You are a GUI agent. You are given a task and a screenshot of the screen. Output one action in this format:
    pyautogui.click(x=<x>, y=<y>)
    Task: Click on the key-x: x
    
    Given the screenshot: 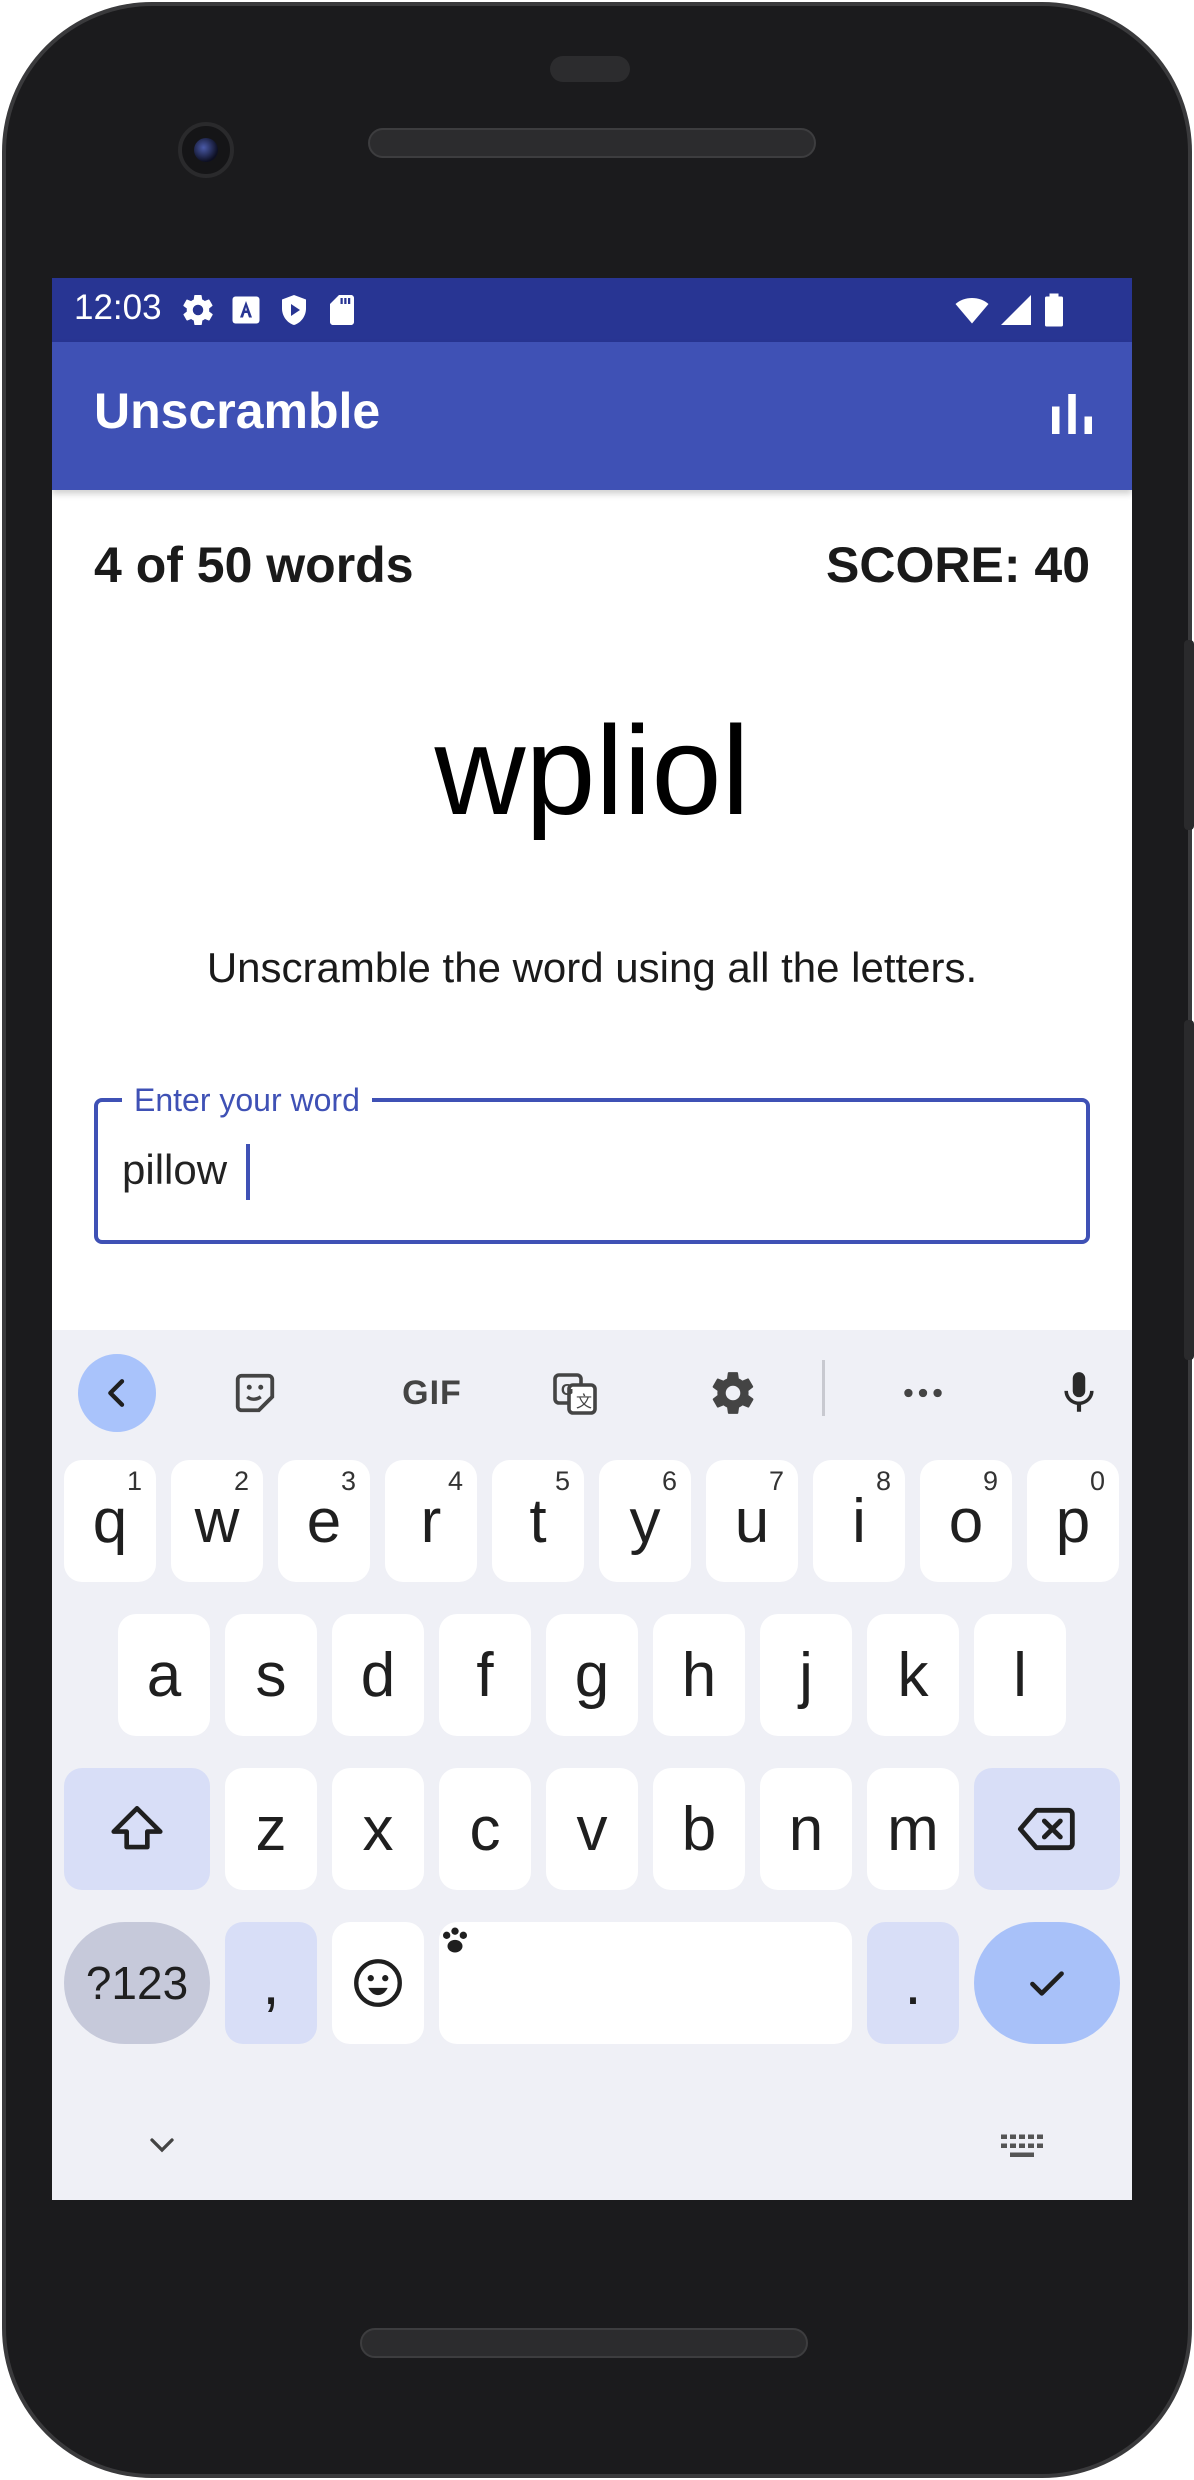 What is the action you would take?
    pyautogui.click(x=378, y=1829)
    